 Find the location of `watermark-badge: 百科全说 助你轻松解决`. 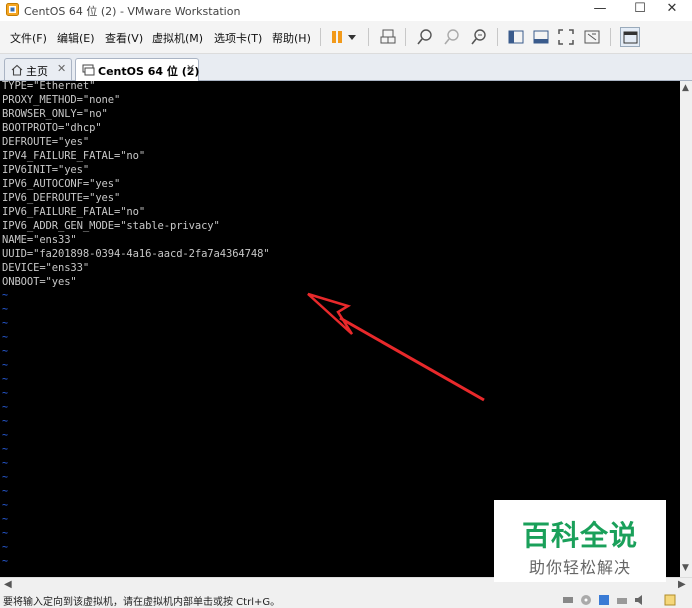

watermark-badge: 百科全说 助你轻松解决 is located at coordinates (580, 541).